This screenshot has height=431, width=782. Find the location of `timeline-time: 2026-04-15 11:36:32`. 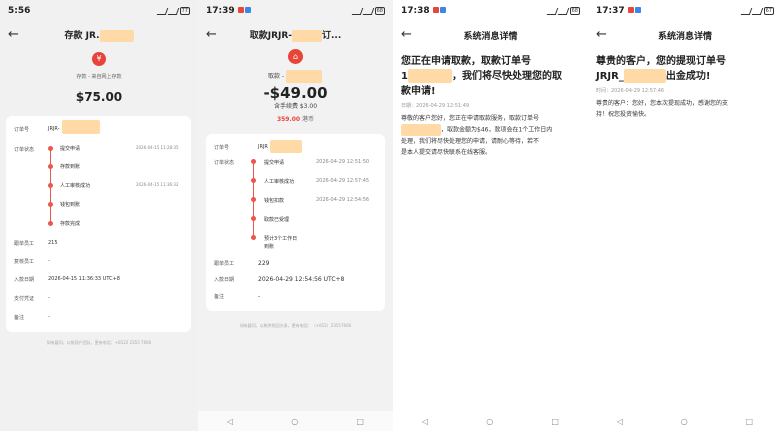

timeline-time: 2026-04-15 11:36:32 is located at coordinates (157, 184).